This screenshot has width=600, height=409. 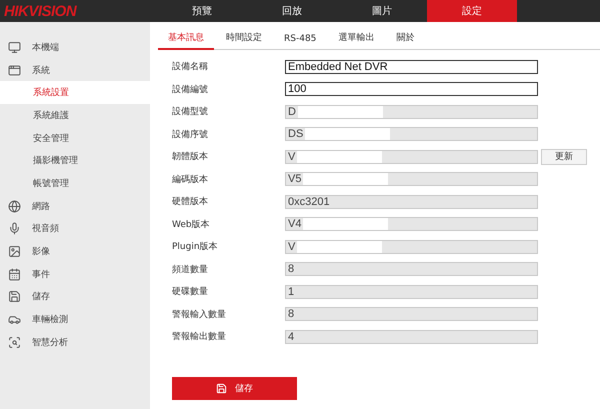 I want to click on window-icon, so click(x=14, y=70).